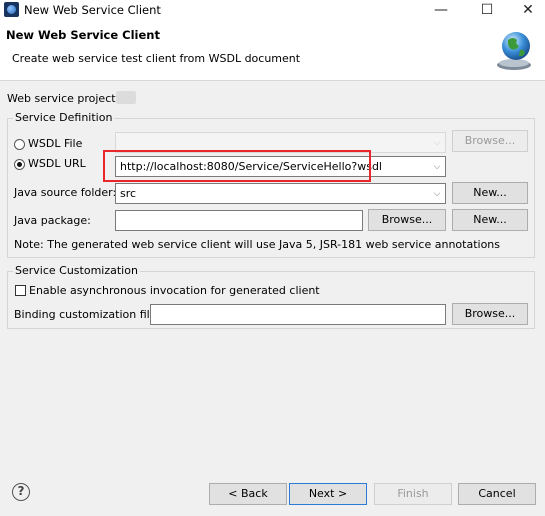 The image size is (545, 516). Describe the element at coordinates (76, 270) in the screenshot. I see `service-customization-legend: Service Customization` at that location.